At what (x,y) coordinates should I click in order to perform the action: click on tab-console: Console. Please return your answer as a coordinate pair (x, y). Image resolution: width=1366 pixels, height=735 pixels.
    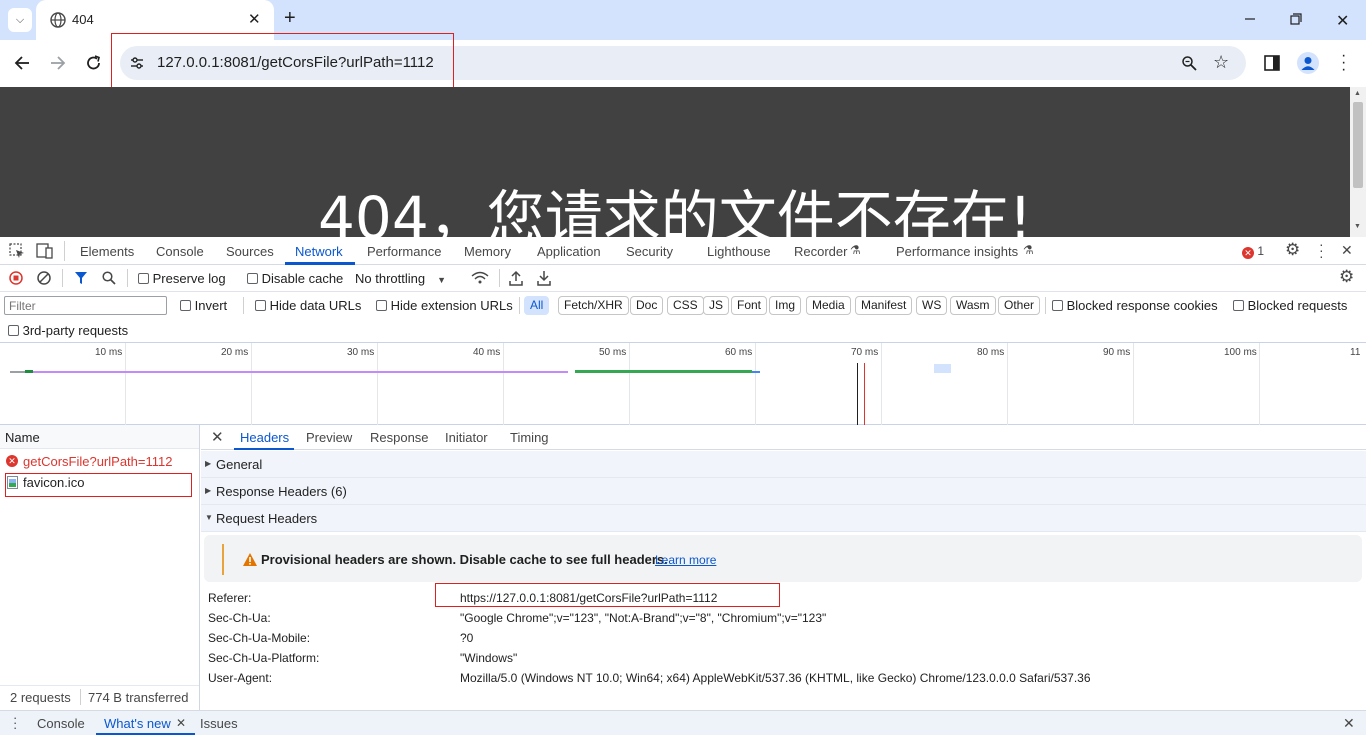
    Looking at the image, I should click on (180, 251).